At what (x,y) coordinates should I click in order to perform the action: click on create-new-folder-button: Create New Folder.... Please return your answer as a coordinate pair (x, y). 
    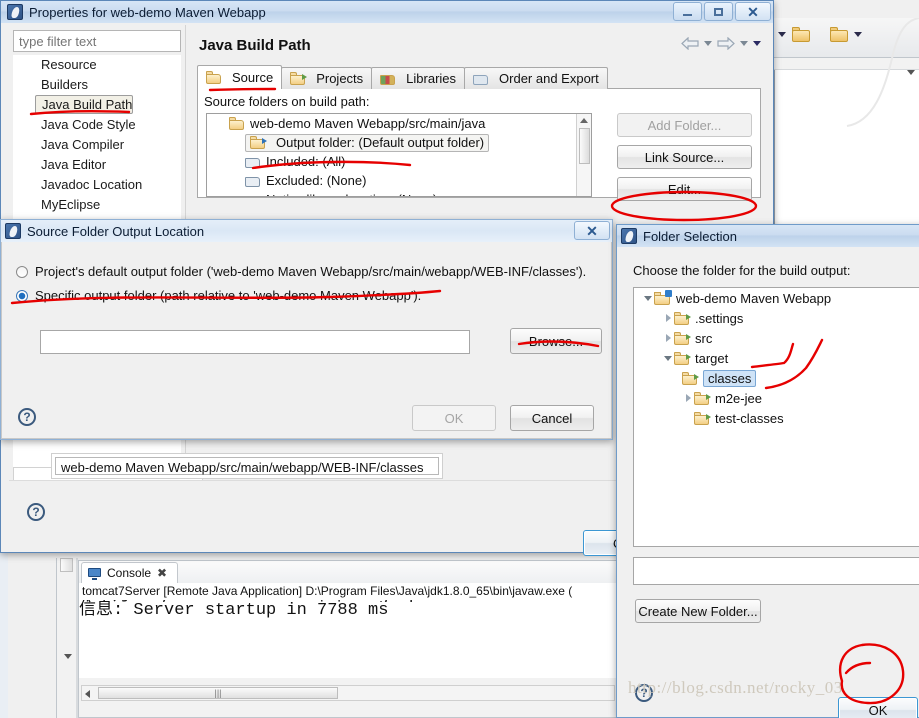
    Looking at the image, I should click on (698, 611).